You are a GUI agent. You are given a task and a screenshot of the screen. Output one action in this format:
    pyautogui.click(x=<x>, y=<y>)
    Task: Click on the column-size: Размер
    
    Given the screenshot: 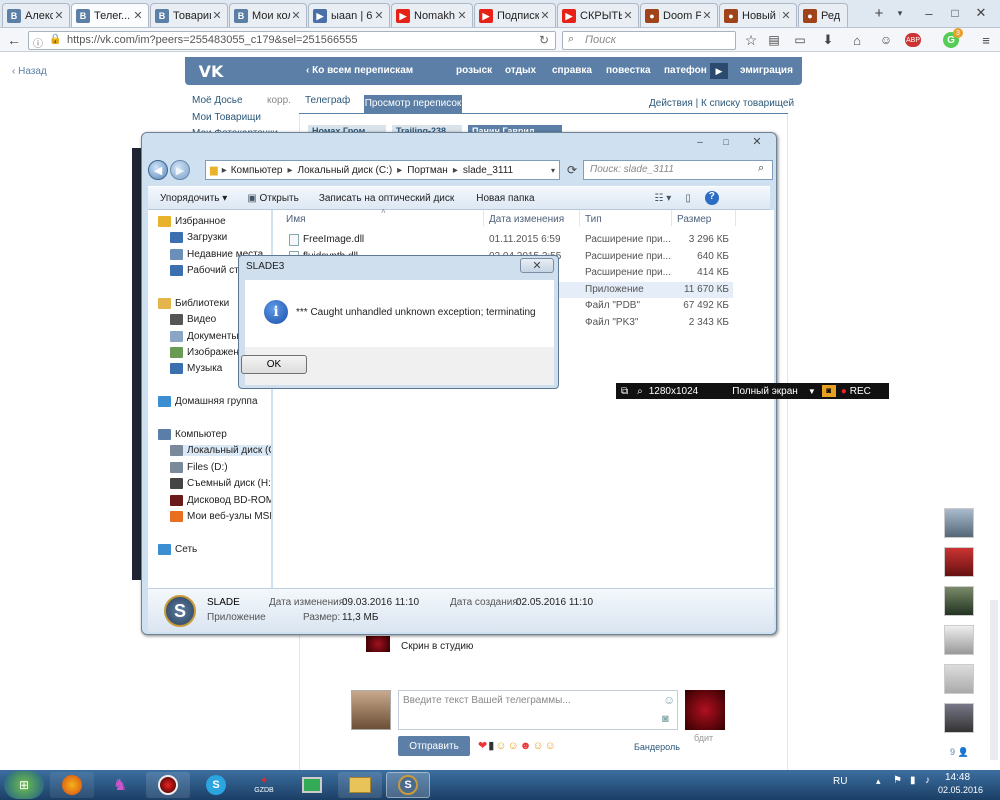 What is the action you would take?
    pyautogui.click(x=694, y=219)
    